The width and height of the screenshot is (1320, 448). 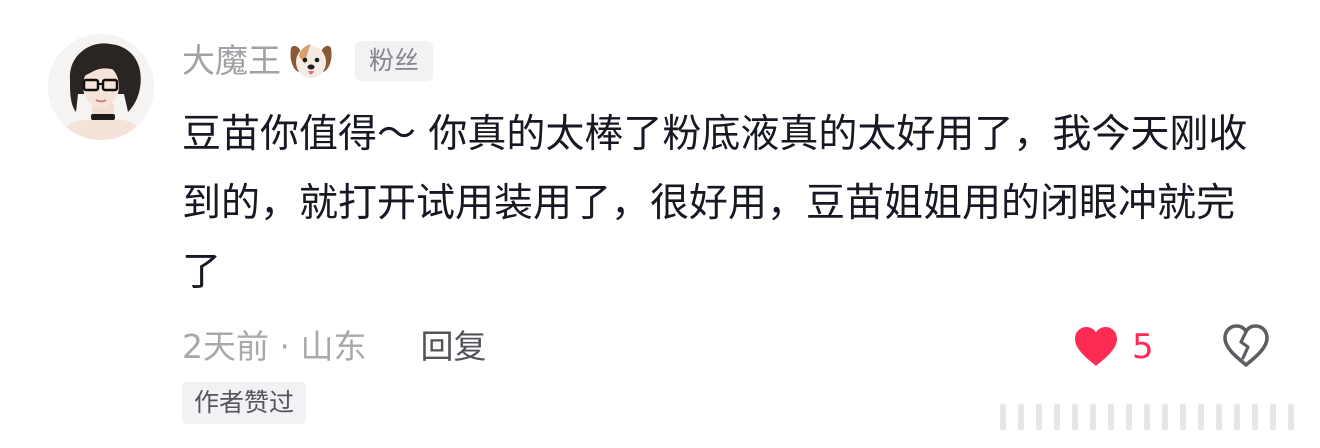 What do you see at coordinates (274, 346) in the screenshot?
I see `comment-time-location: 2天前 · 山东` at bounding box center [274, 346].